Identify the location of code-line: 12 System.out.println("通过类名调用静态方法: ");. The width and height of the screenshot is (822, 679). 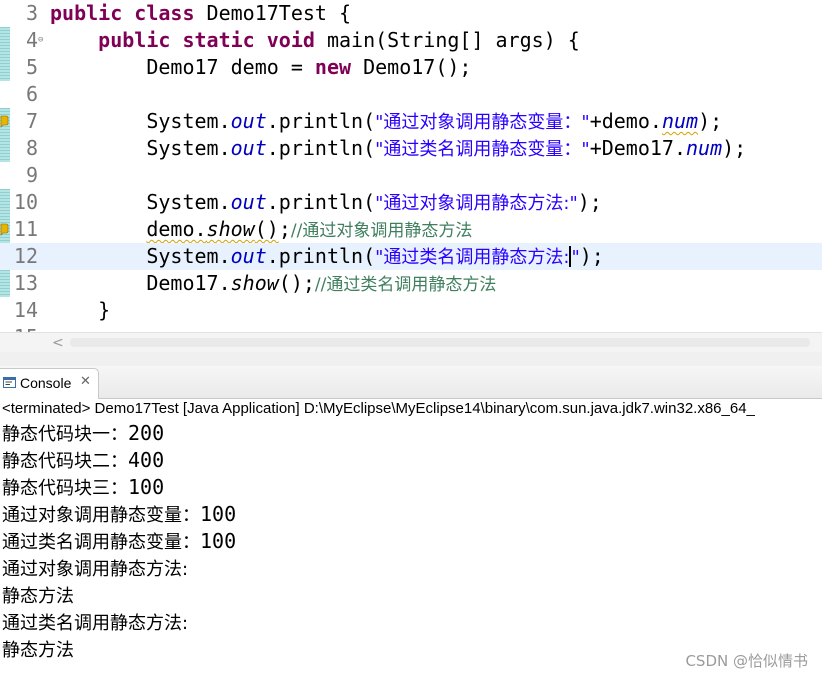
(411, 256).